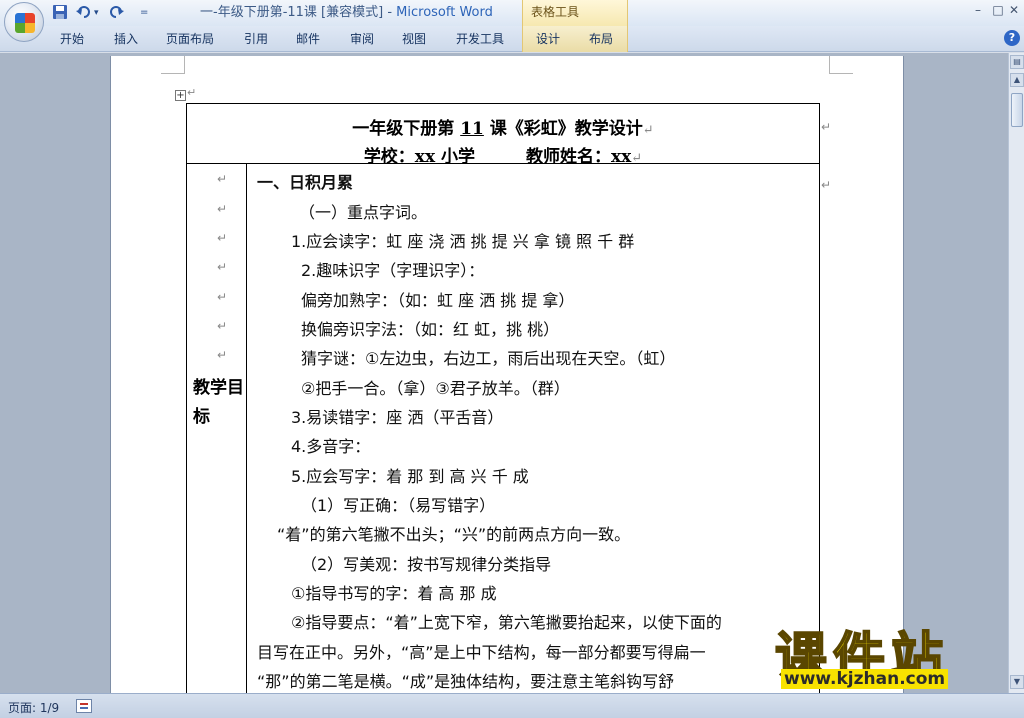 Image resolution: width=1024 pixels, height=718 pixels. Describe the element at coordinates (84, 13) in the screenshot. I see `undo-icon` at that location.